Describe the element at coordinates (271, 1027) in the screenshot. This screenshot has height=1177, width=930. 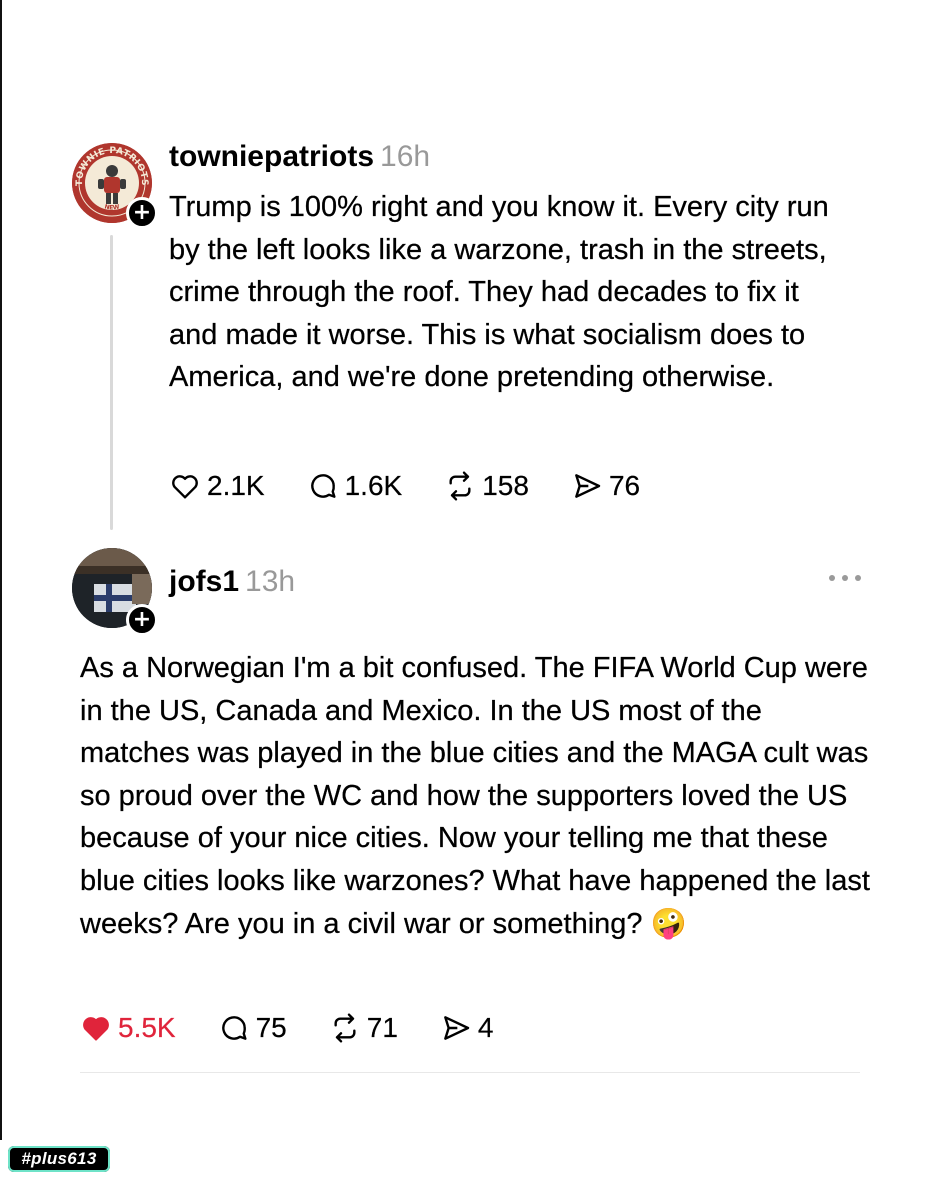
I see `reply-count: 75` at that location.